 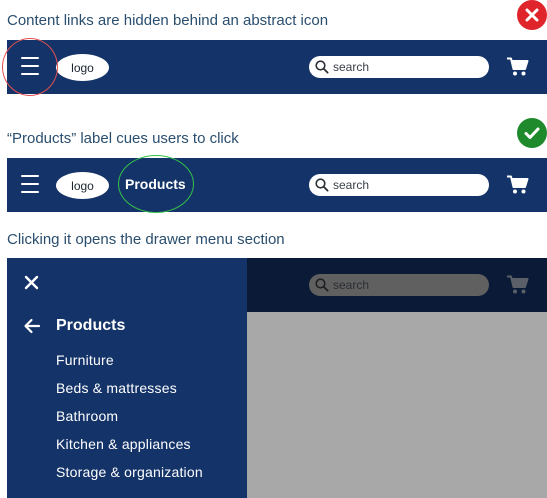 I want to click on navbar-with-products-label: logo Products search, so click(x=277, y=185).